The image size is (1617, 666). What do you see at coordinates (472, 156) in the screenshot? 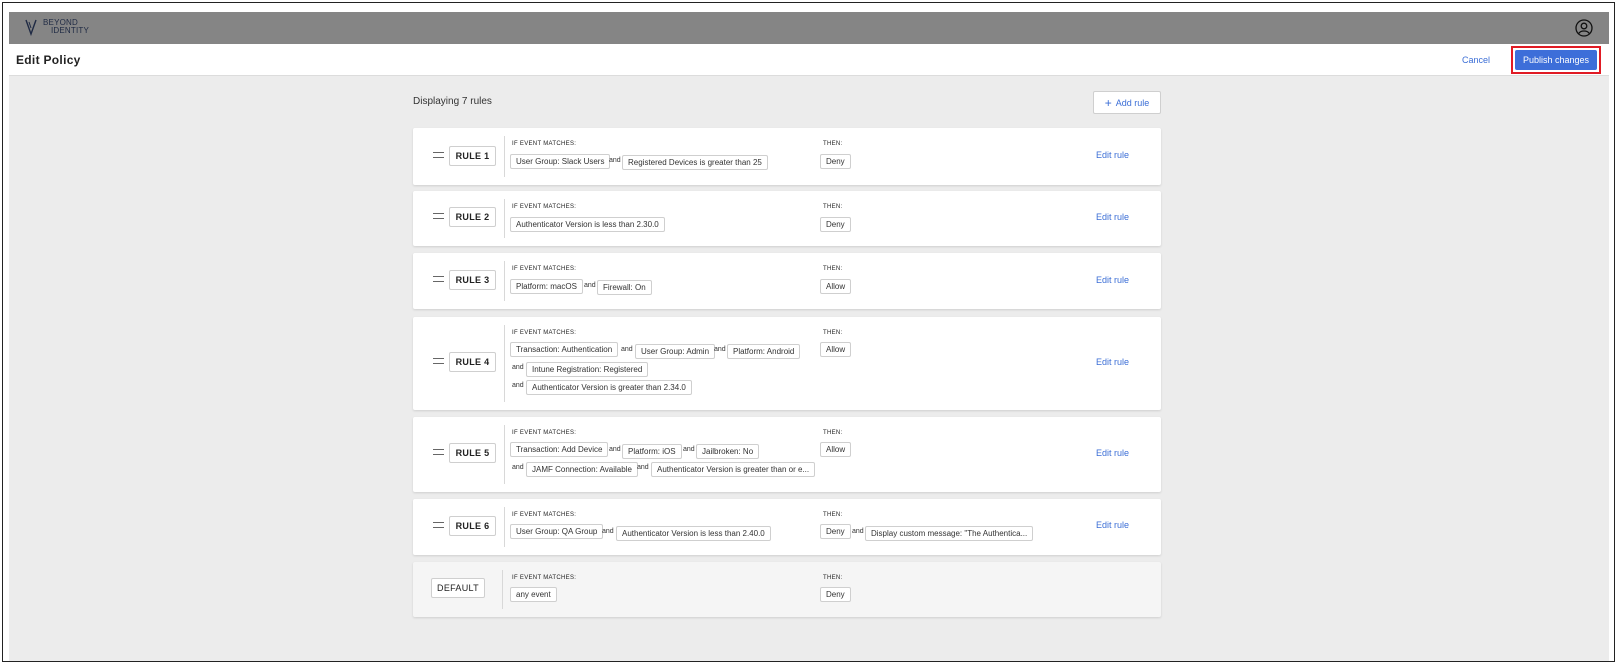
I see `rule-name: RULE 1` at bounding box center [472, 156].